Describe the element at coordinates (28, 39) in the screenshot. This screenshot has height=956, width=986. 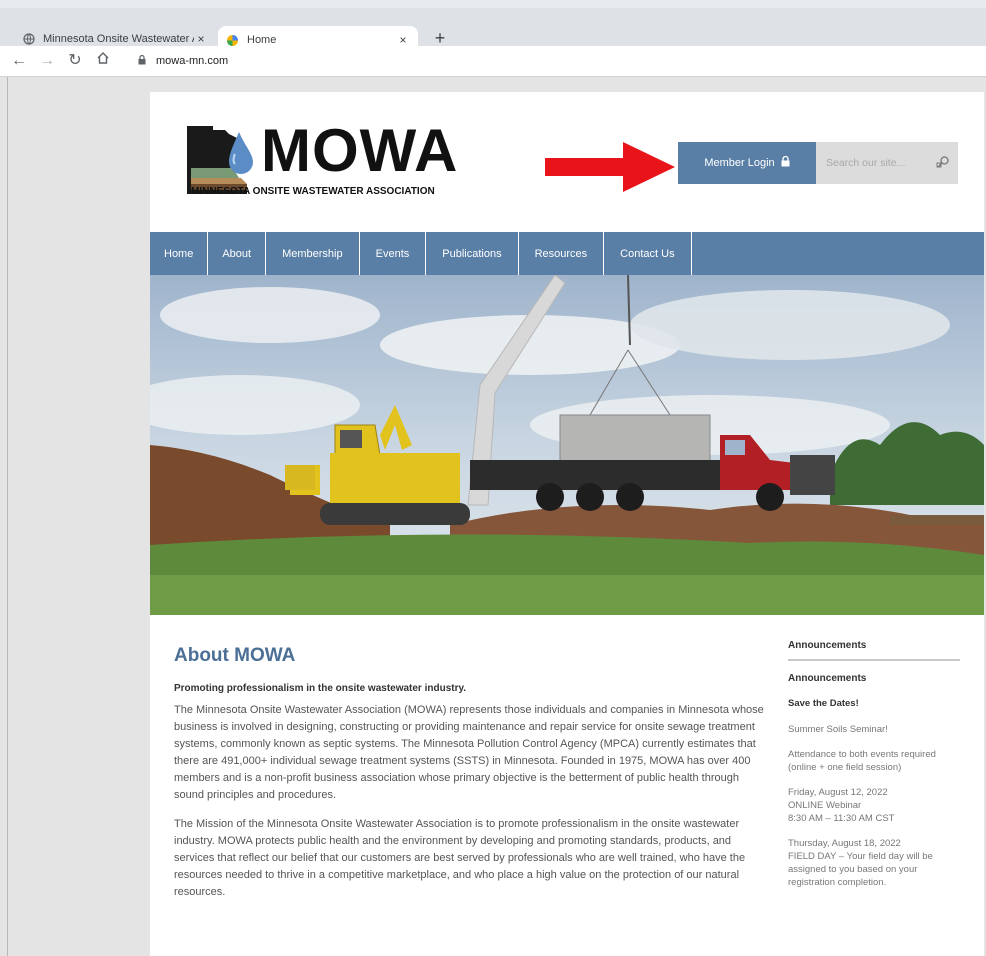
I see `globe-icon` at that location.